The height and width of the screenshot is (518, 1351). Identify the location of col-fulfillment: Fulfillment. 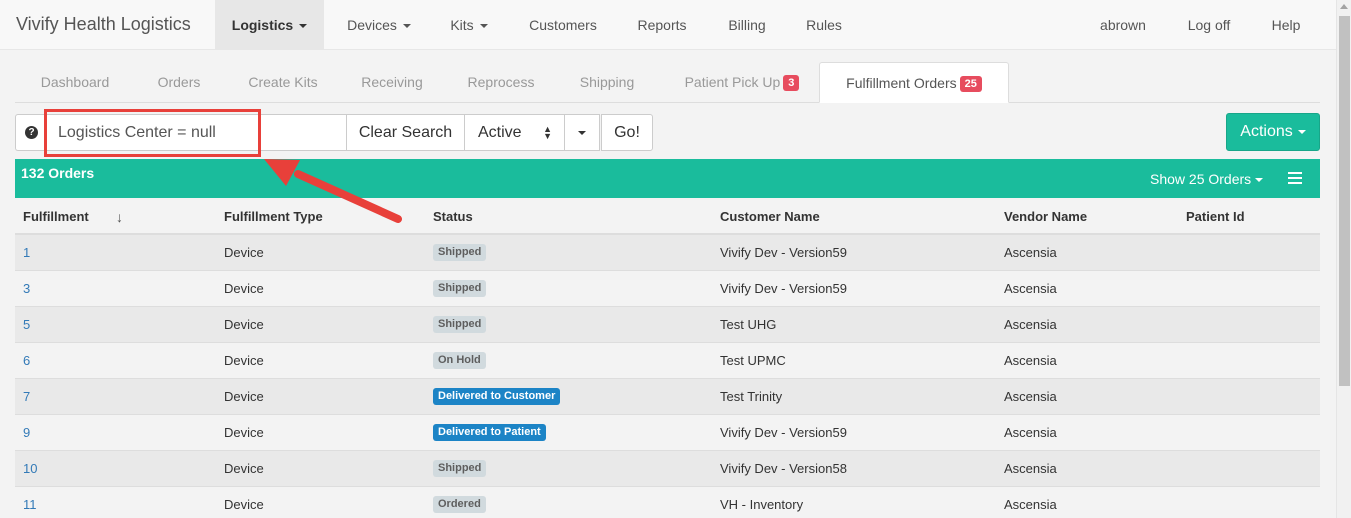
(56, 216).